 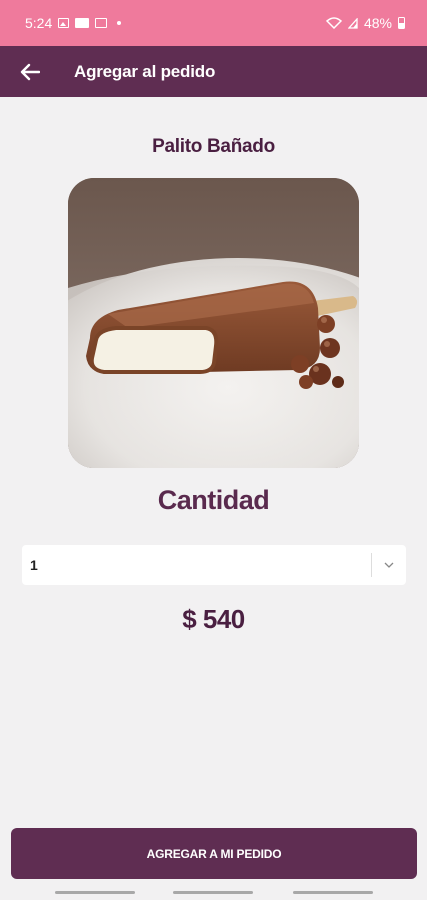 I want to click on chevron-down-icon, so click(x=389, y=565).